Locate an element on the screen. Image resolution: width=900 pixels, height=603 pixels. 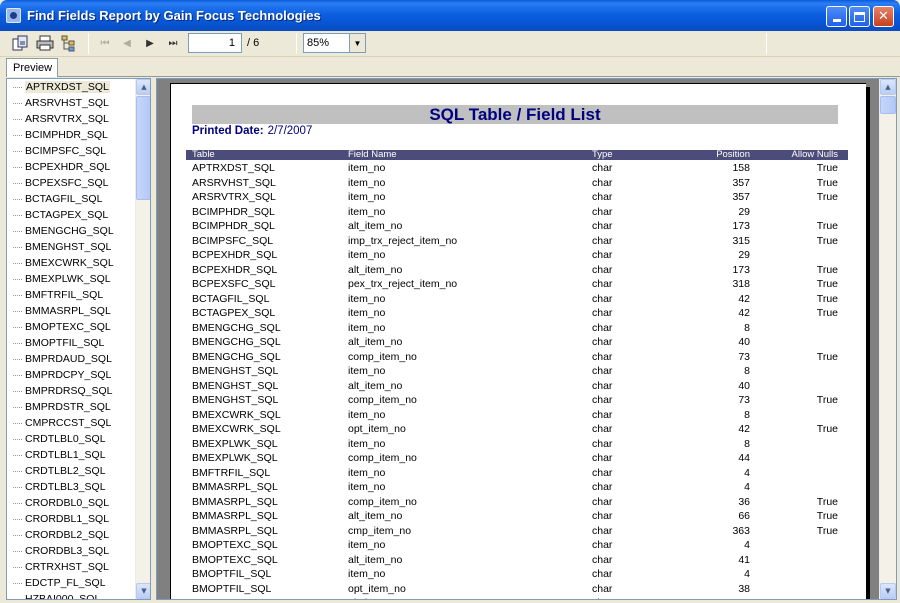
tree-item: BCTAGFIL_SQL is located at coordinates (71, 199).